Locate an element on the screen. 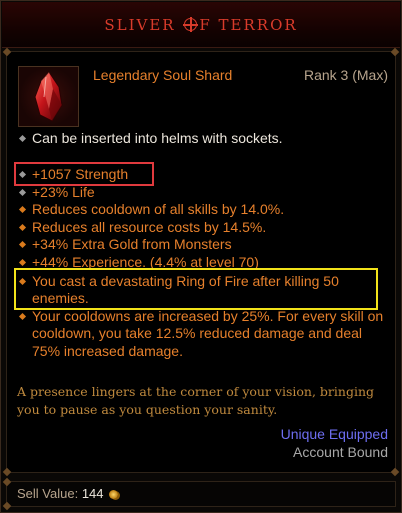 The image size is (402, 513). item-title-part1: SLIVER is located at coordinates (140, 25).